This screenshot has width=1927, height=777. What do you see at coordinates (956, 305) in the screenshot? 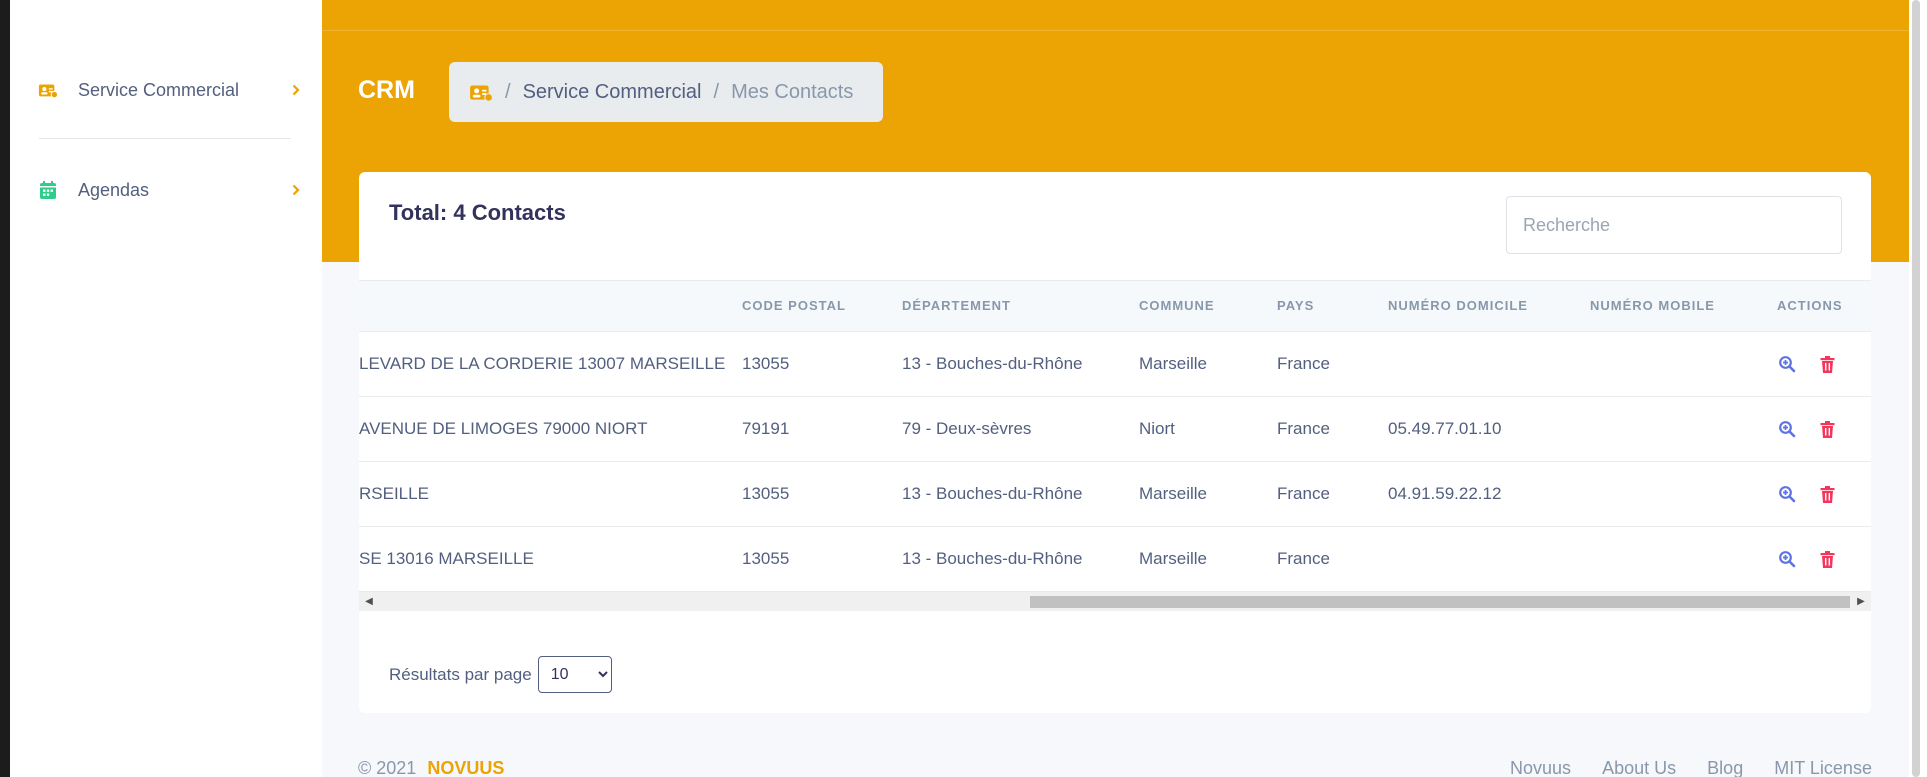
I see `column-header-departement: DÉPARTEMENT` at bounding box center [956, 305].